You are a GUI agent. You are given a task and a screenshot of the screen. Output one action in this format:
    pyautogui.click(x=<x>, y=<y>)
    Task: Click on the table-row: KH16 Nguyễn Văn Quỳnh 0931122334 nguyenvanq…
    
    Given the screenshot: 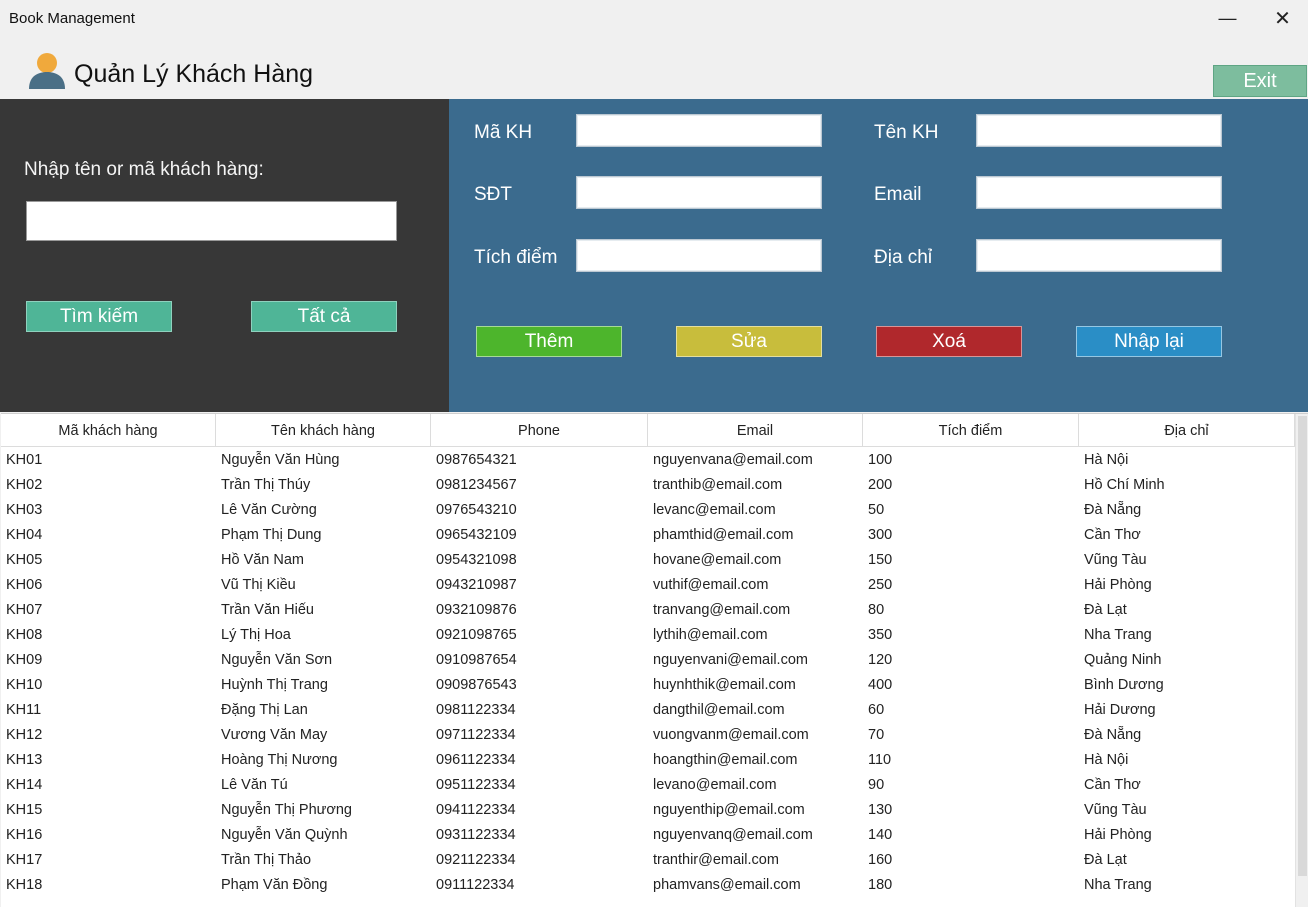 What is the action you would take?
    pyautogui.click(x=648, y=835)
    